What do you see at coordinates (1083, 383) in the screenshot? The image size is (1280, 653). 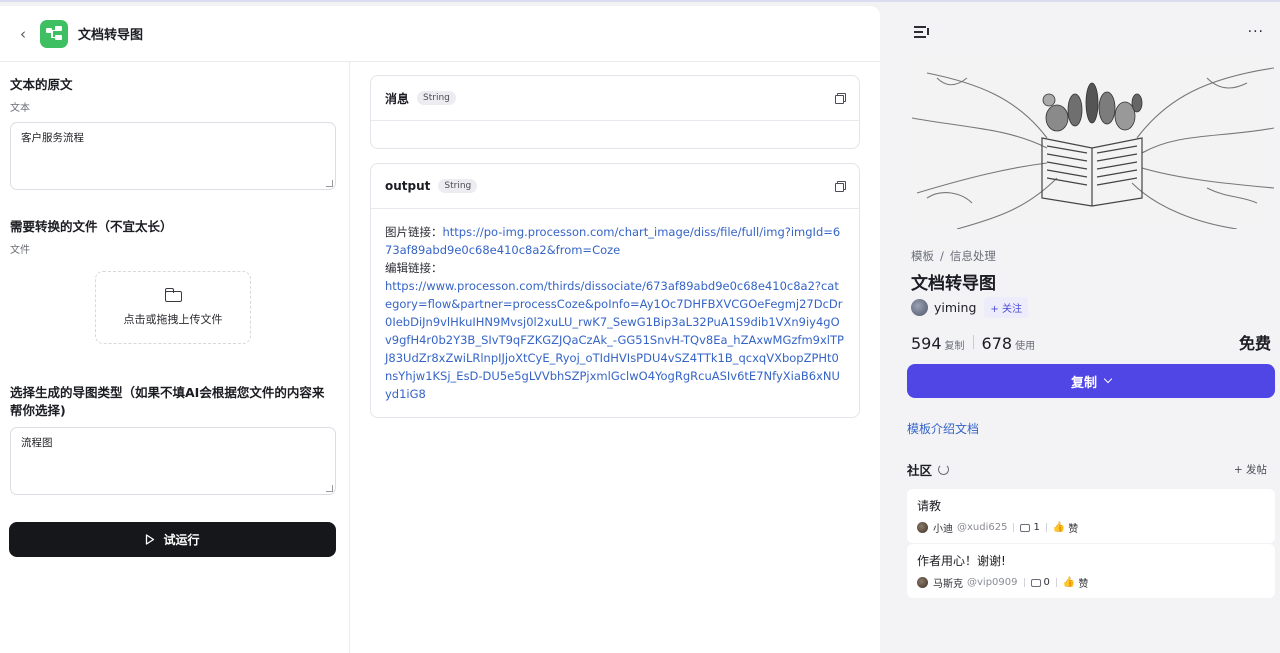 I see `copy-template-label: 复制` at bounding box center [1083, 383].